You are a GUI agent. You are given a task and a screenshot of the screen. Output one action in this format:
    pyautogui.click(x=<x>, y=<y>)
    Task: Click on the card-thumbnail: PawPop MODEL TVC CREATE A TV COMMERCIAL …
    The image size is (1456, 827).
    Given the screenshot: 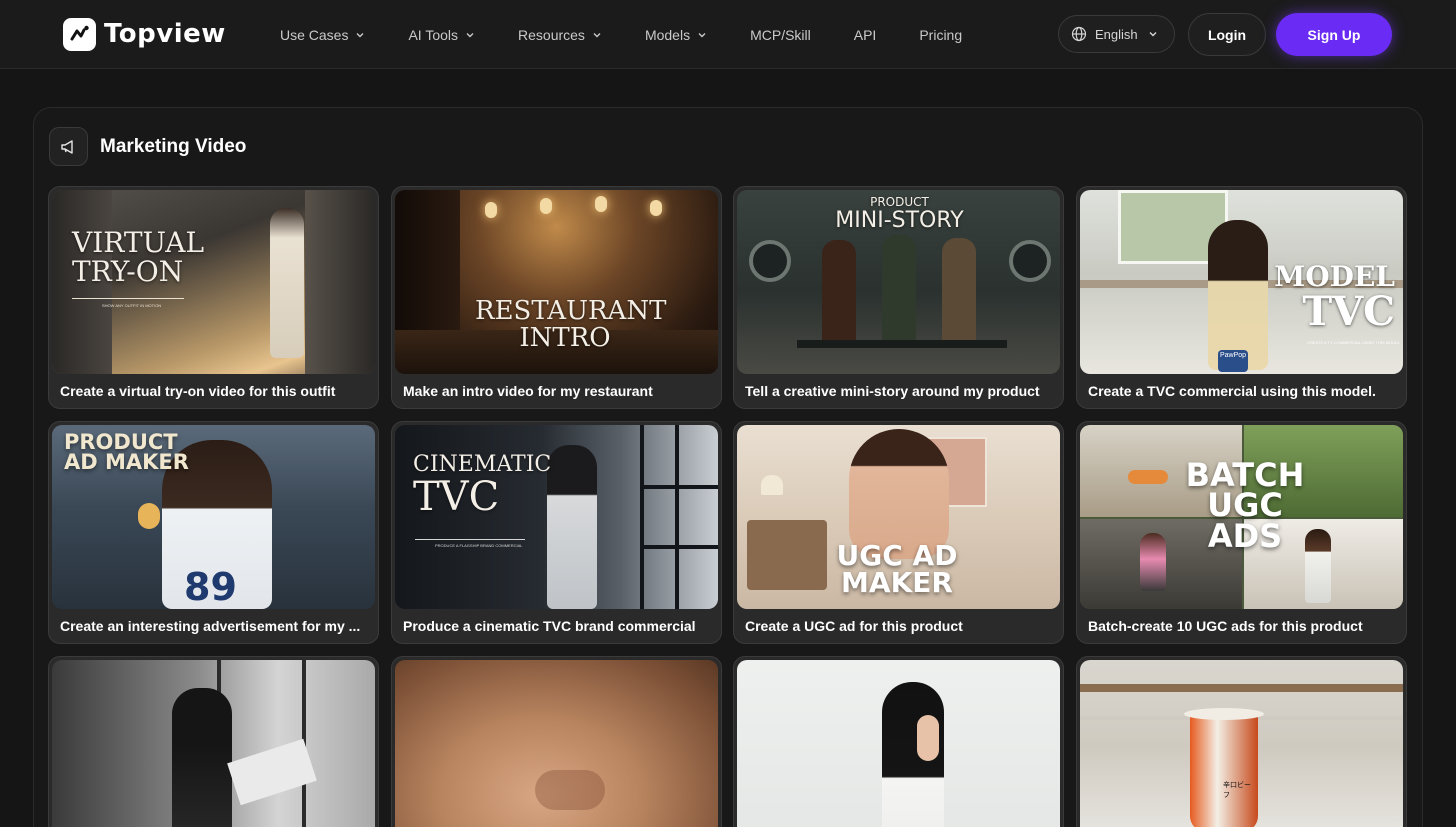 What is the action you would take?
    pyautogui.click(x=1241, y=282)
    